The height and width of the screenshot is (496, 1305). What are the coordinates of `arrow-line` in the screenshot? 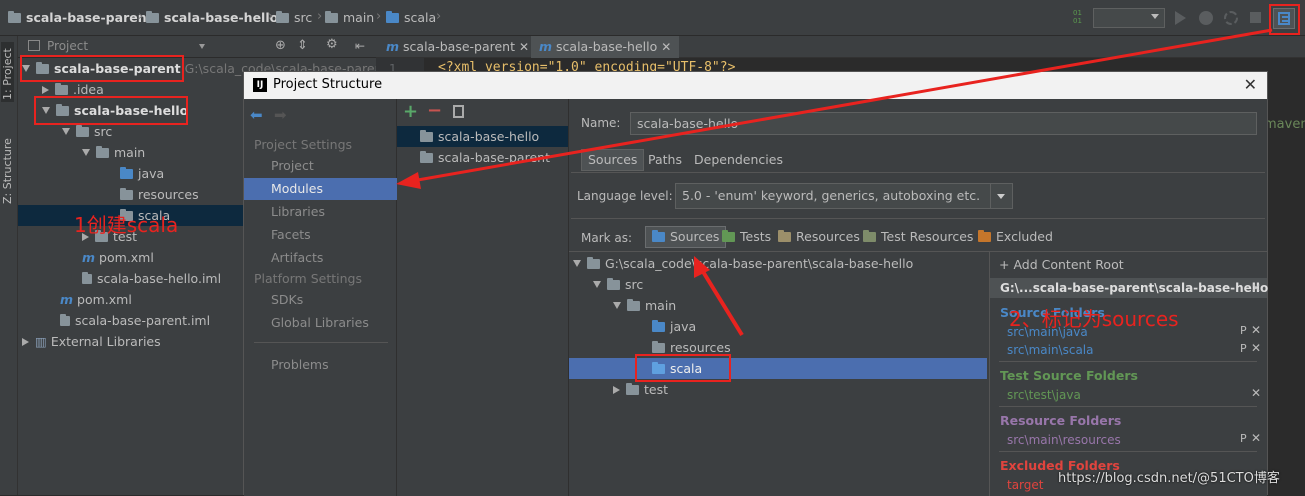 It's located at (722, 302).